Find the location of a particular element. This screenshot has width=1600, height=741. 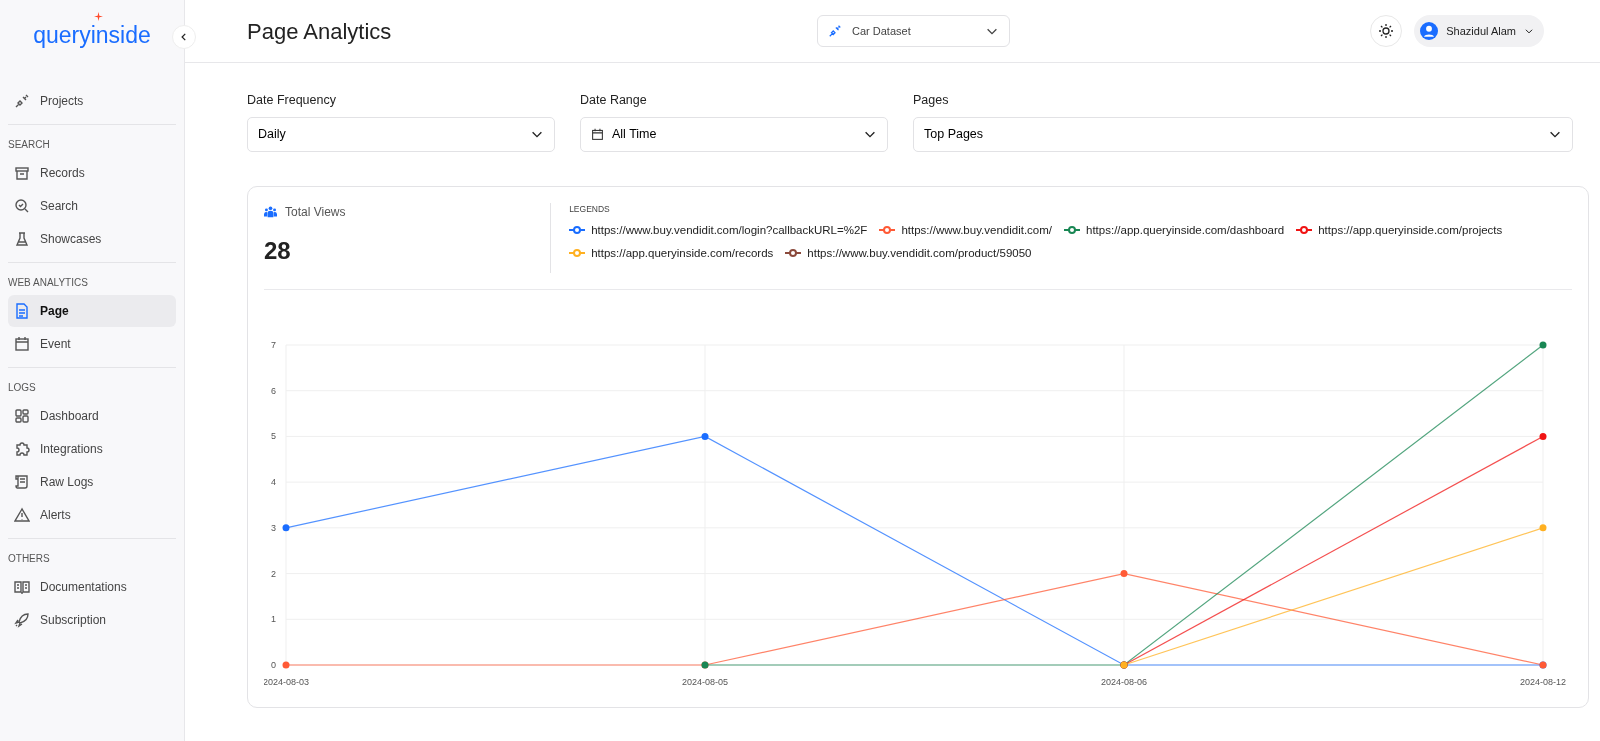

sidebar-item: Search is located at coordinates (92, 206).